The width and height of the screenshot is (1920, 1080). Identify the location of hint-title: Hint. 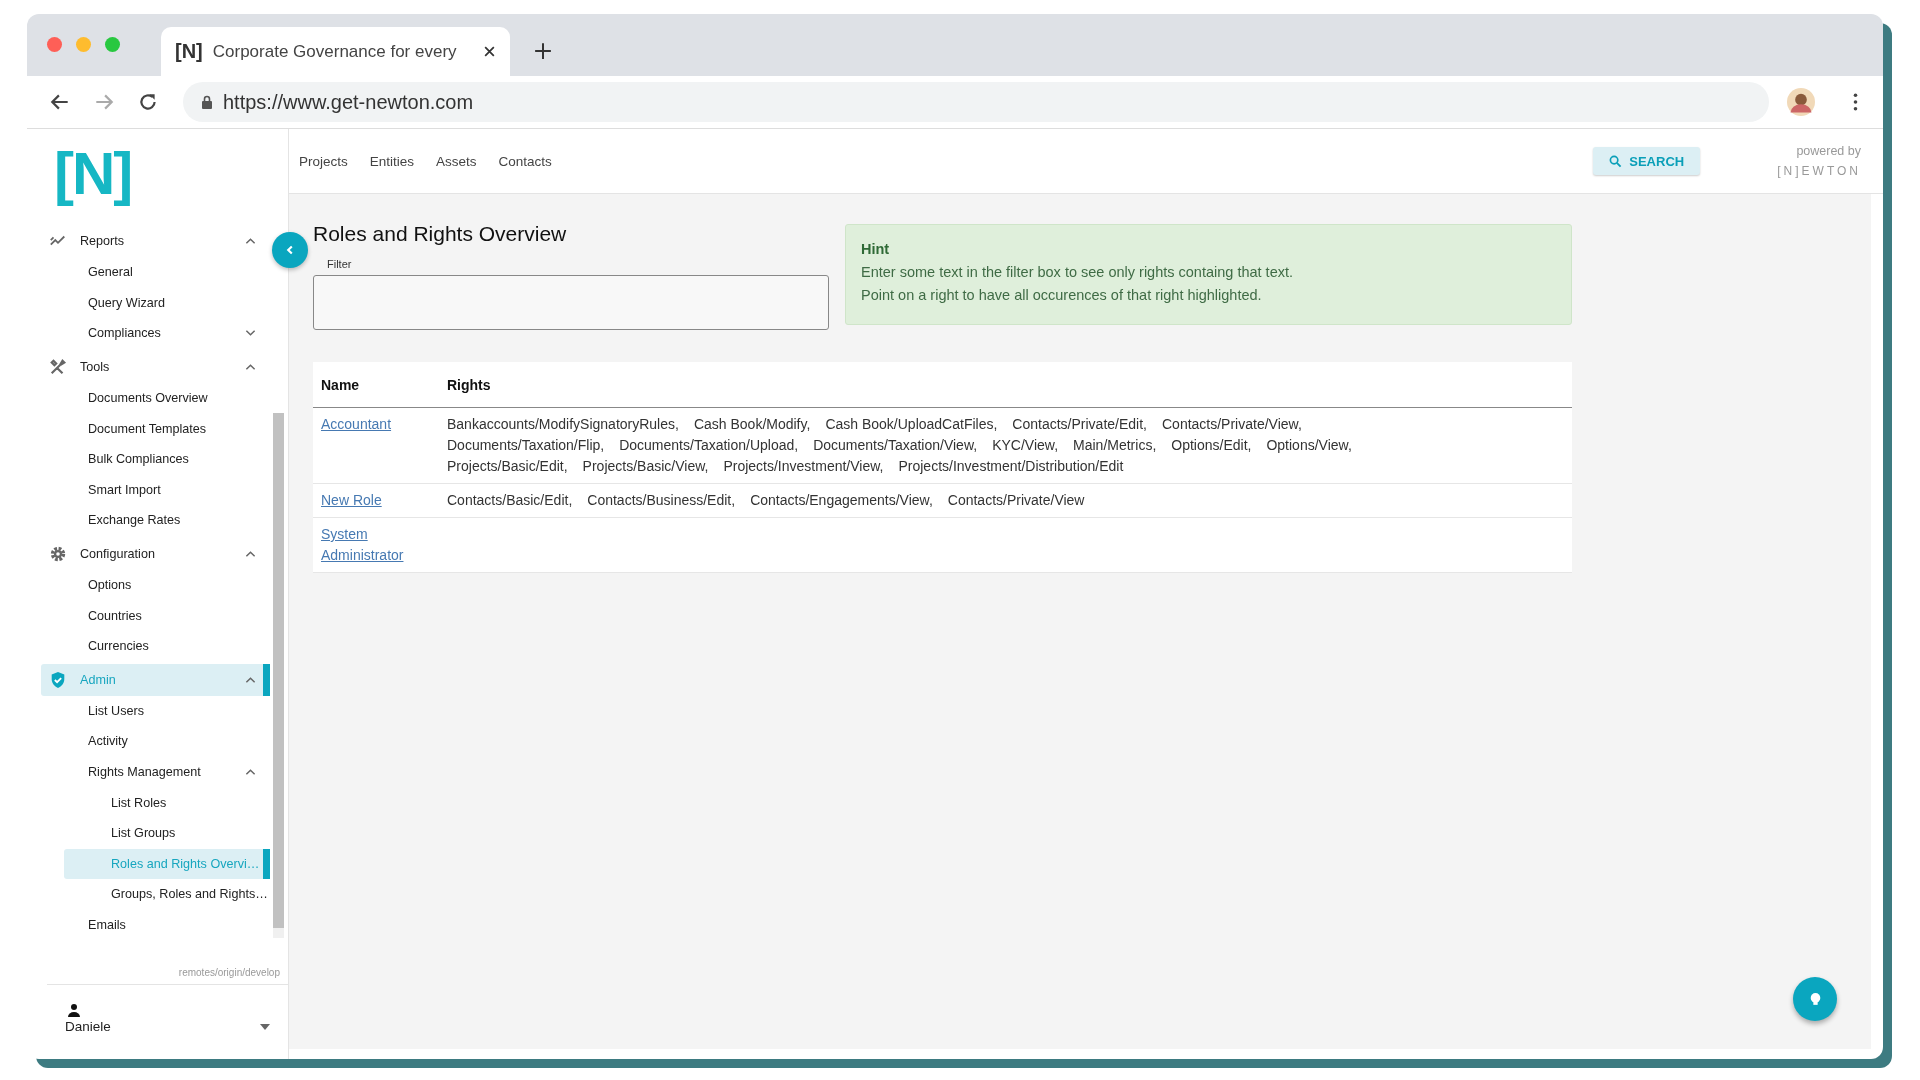
(876, 249).